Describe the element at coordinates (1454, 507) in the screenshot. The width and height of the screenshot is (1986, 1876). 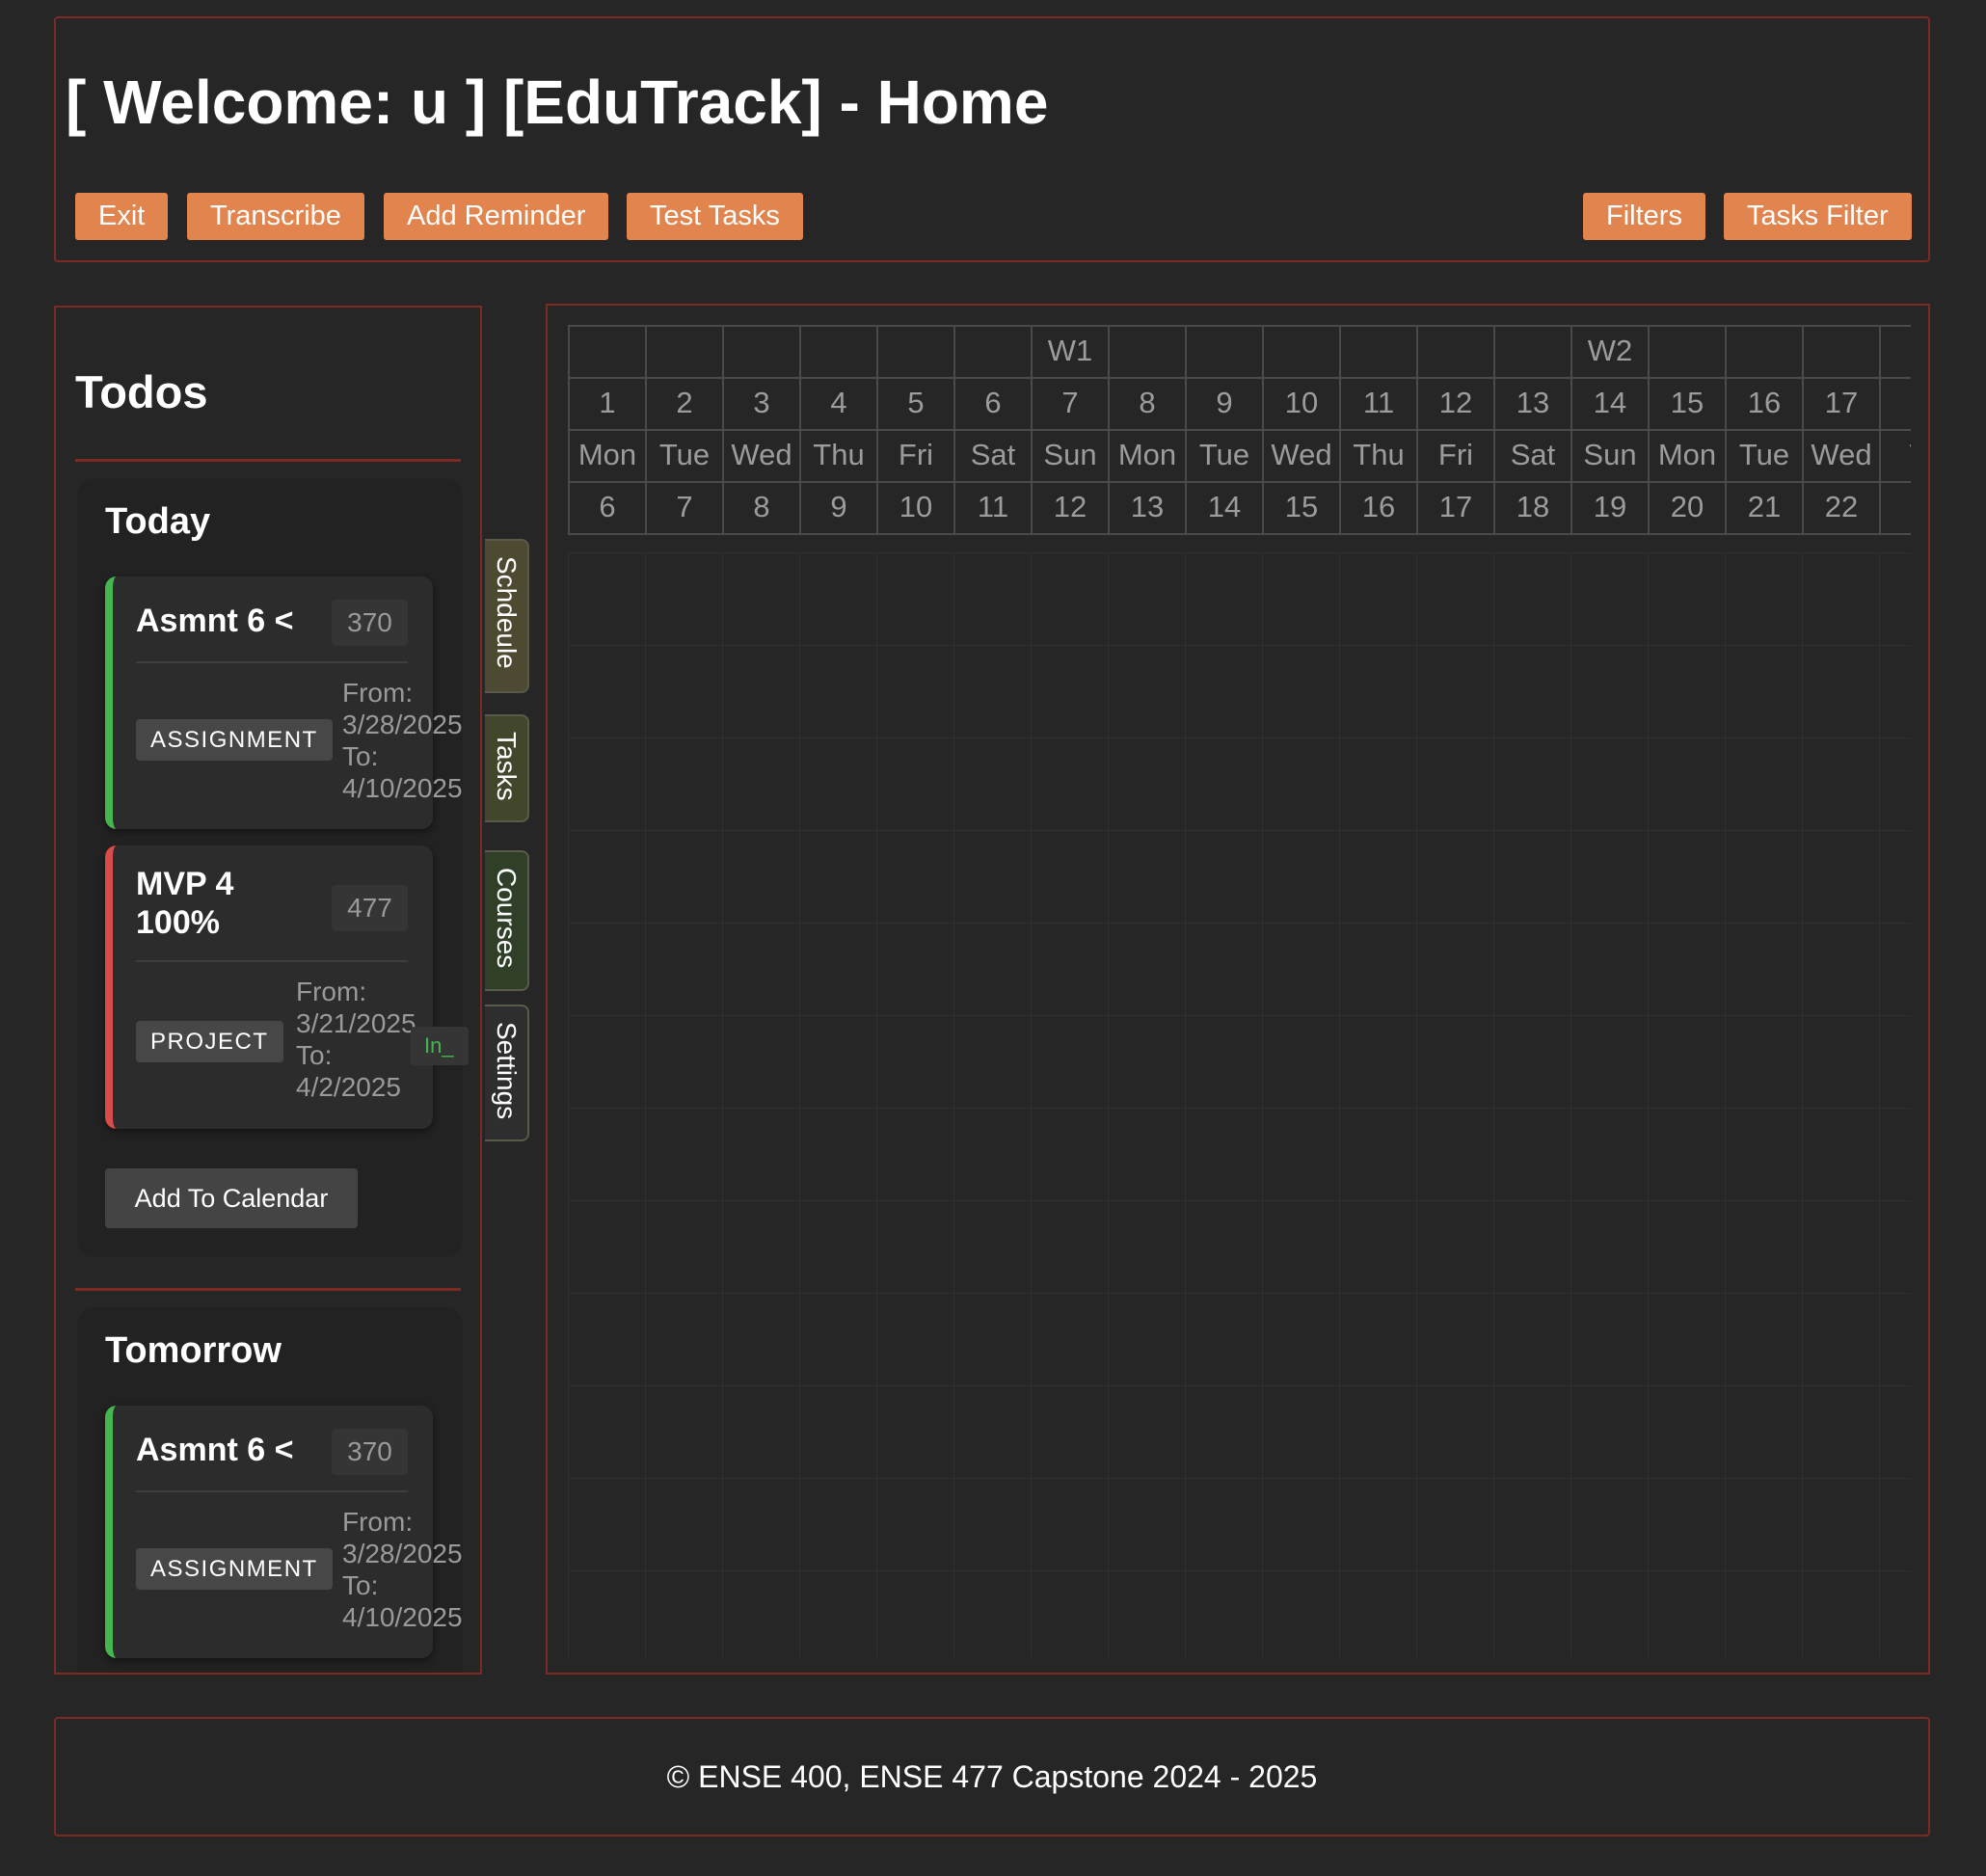
I see `date-cell: 17` at that location.